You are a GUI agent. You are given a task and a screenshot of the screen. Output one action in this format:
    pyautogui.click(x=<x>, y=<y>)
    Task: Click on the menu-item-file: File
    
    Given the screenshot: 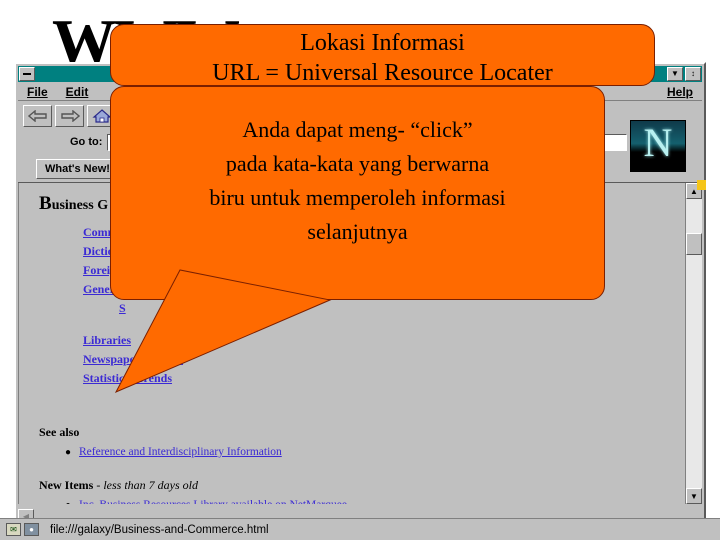 What is the action you would take?
    pyautogui.click(x=37, y=92)
    